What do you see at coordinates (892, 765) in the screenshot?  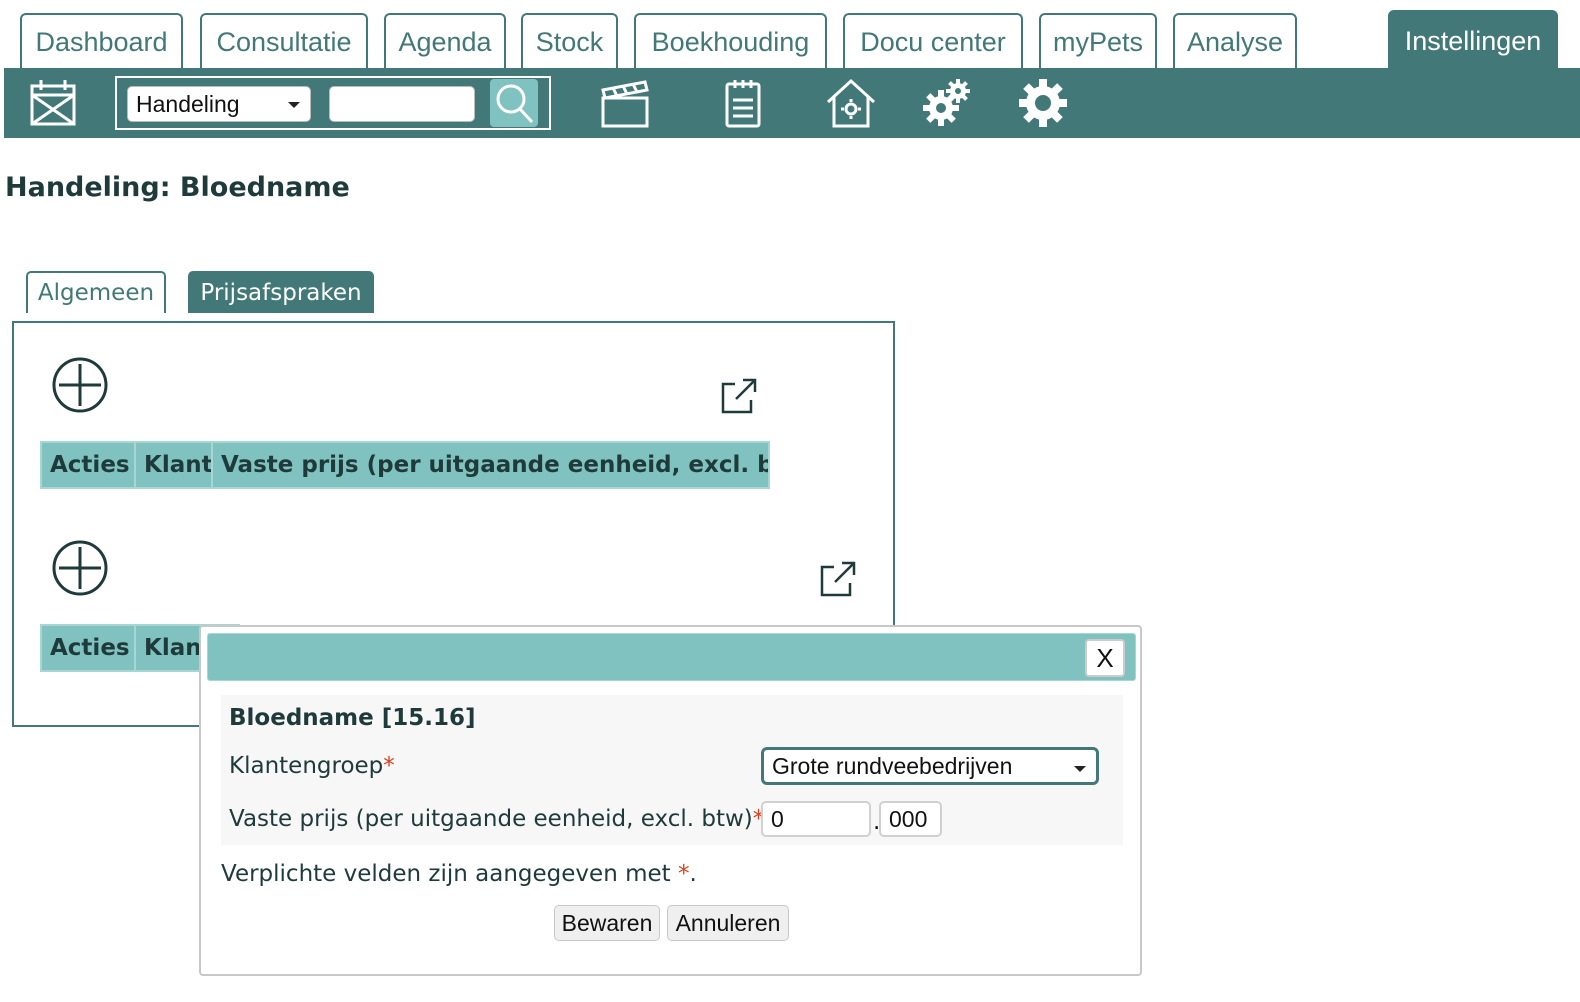 I see `klantengroep-value: Grote rundveebedrijven` at bounding box center [892, 765].